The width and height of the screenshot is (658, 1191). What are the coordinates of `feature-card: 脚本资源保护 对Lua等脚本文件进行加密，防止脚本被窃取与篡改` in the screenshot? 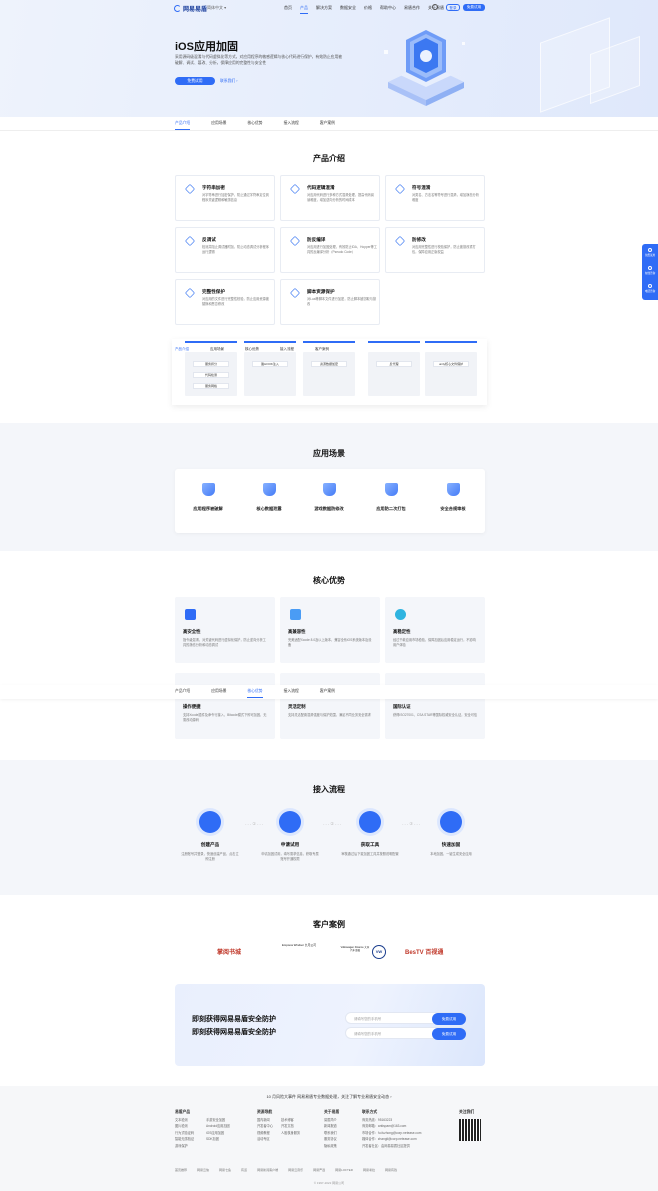 It's located at (330, 302).